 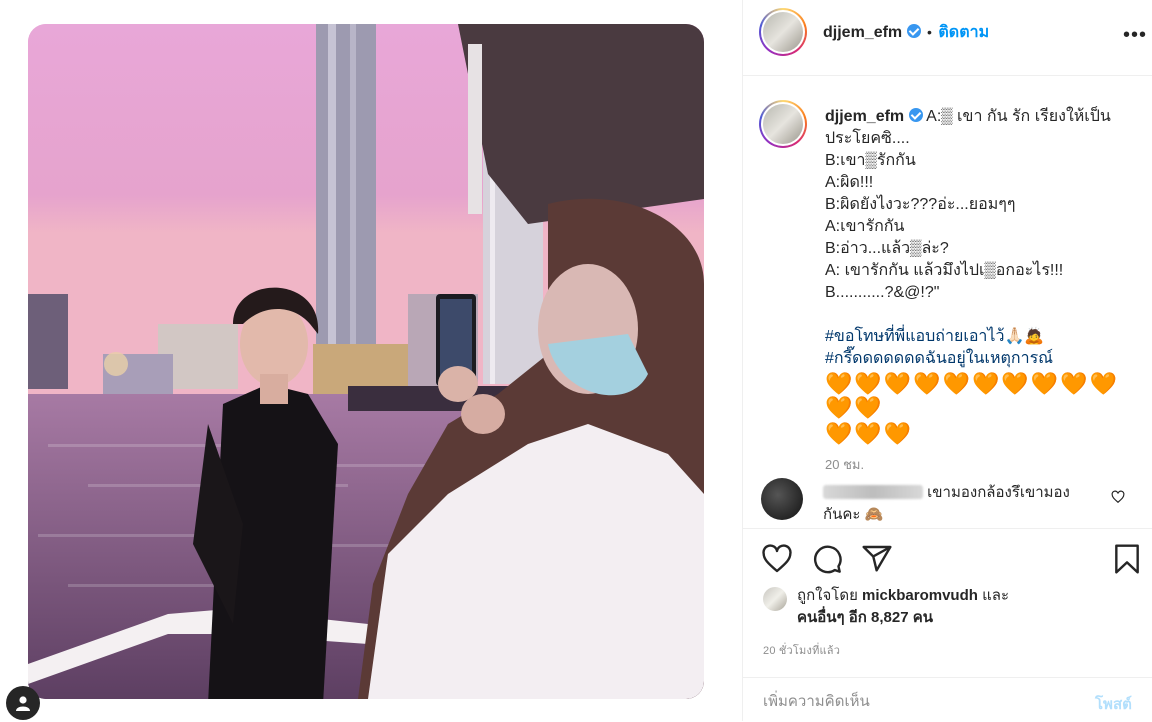 I want to click on hearts-emoji-row: 🧡🧡🧡🧡🧡🧡🧡🧡🧡🧡🧡🧡, so click(x=972, y=395).